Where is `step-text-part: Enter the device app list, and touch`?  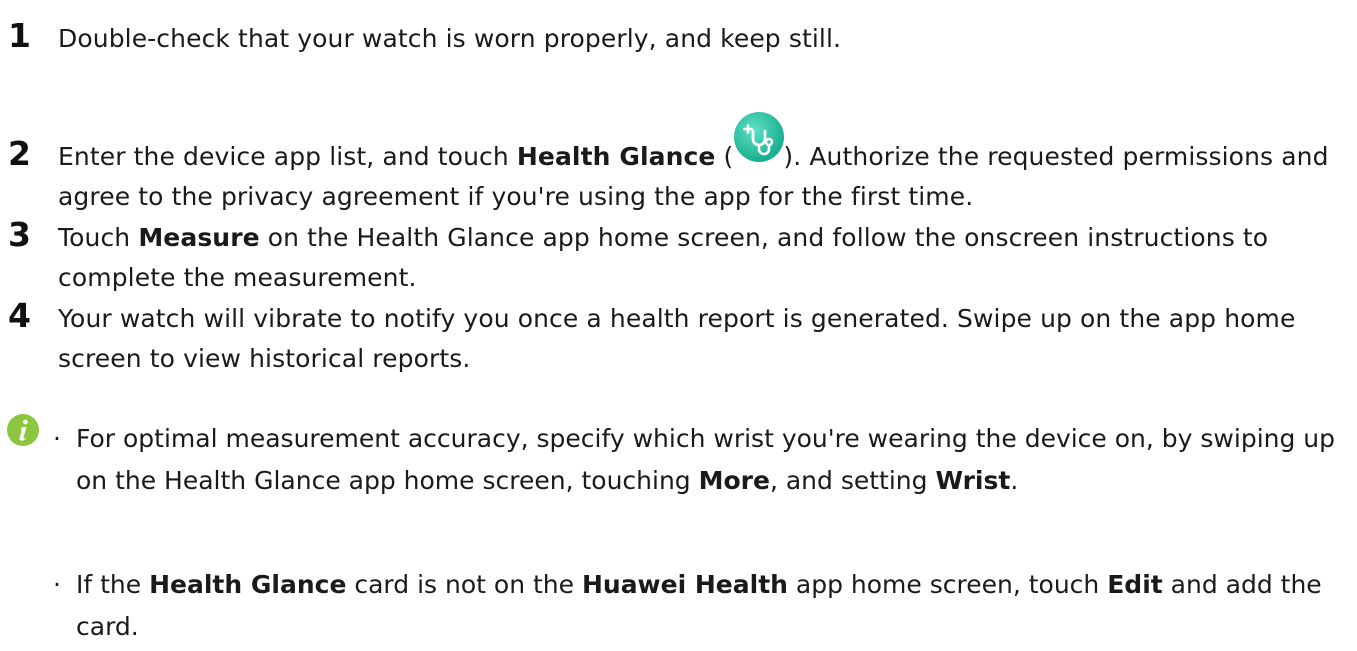 step-text-part: Enter the device app list, and touch is located at coordinates (287, 156).